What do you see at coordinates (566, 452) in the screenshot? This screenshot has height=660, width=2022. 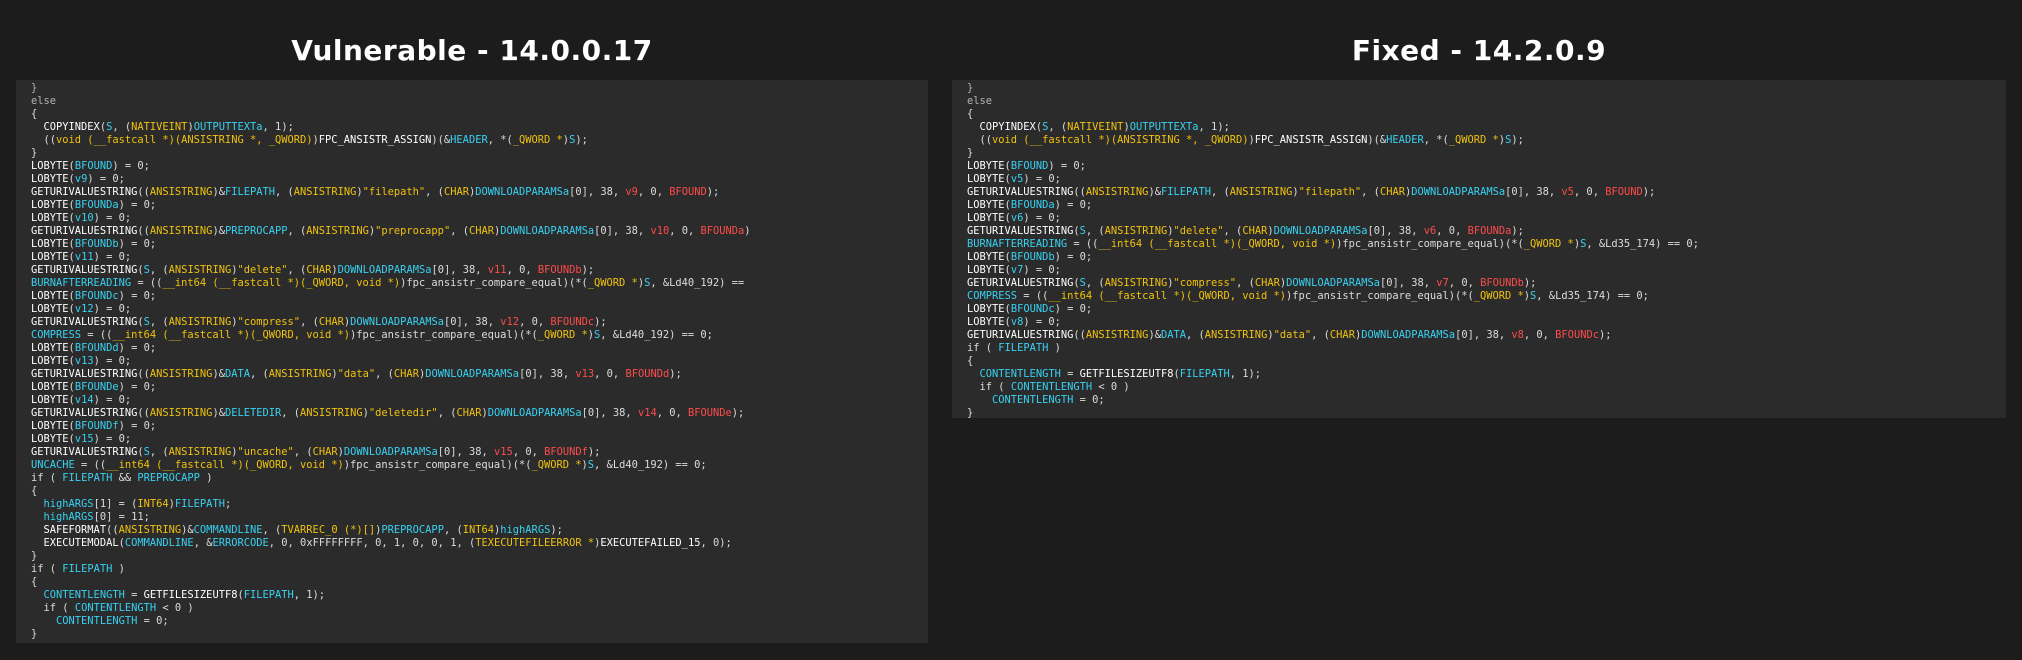 I see `code-token: BFOUNDf` at bounding box center [566, 452].